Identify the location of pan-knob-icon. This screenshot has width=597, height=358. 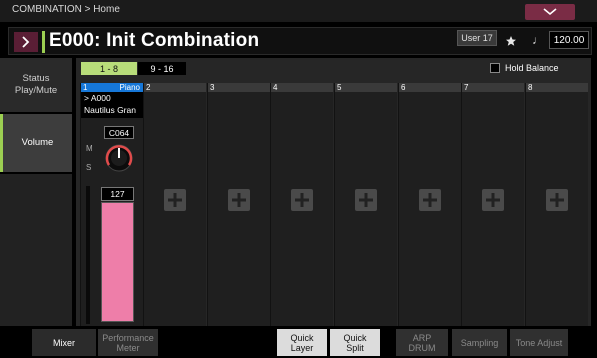
(119, 158).